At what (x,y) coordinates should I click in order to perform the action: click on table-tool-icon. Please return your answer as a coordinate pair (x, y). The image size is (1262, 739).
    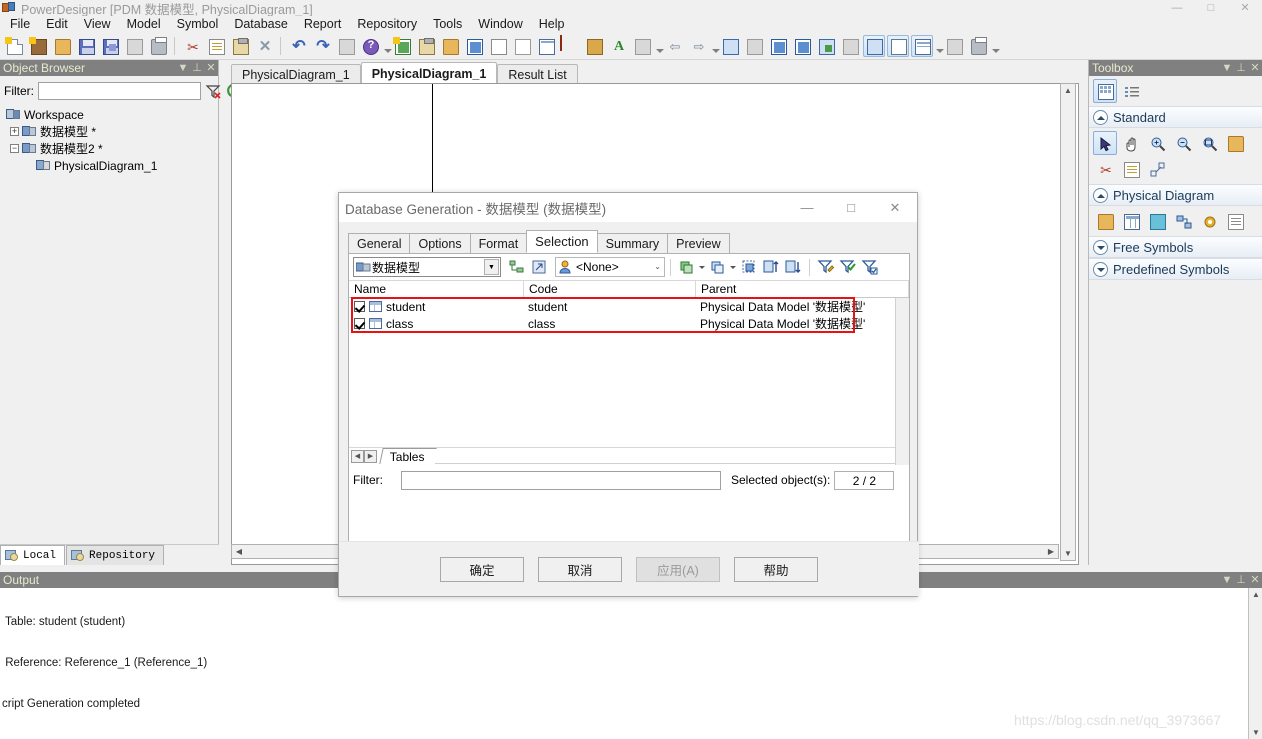
    Looking at the image, I should click on (1131, 221).